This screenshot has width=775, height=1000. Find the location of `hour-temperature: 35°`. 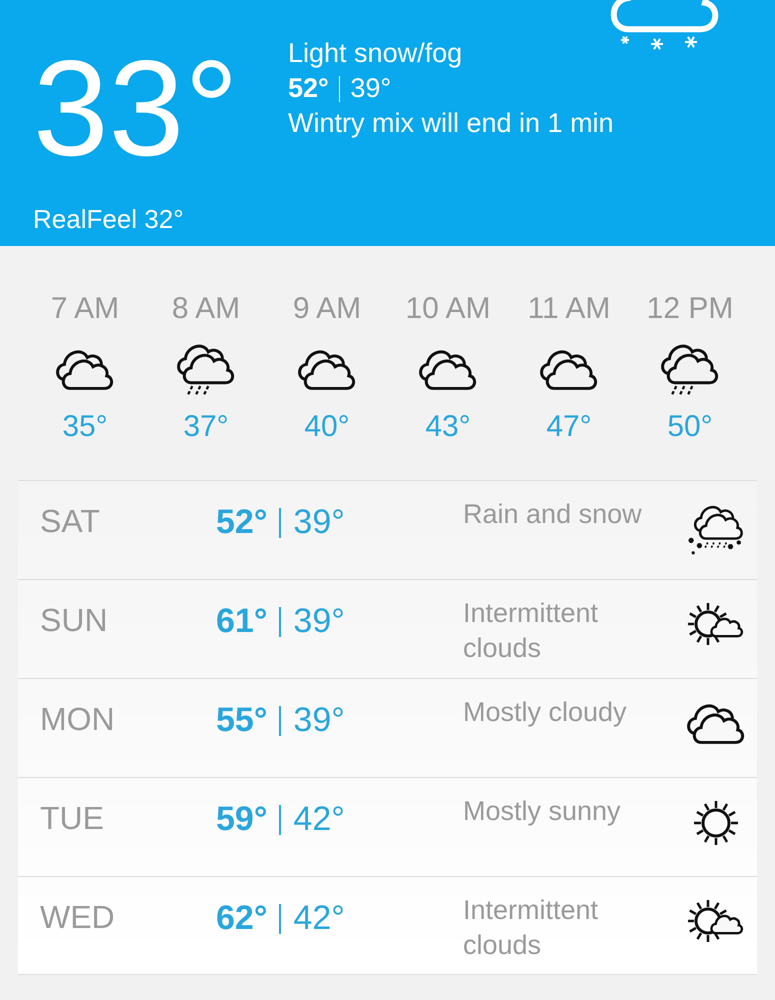

hour-temperature: 35° is located at coordinates (85, 427).